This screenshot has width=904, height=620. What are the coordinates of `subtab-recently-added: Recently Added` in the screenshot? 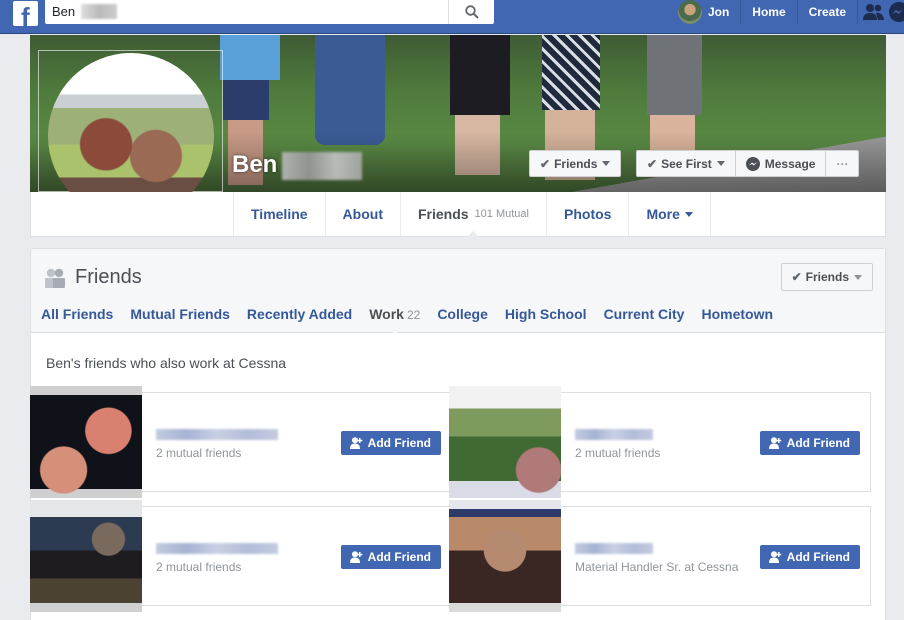 It's located at (299, 314).